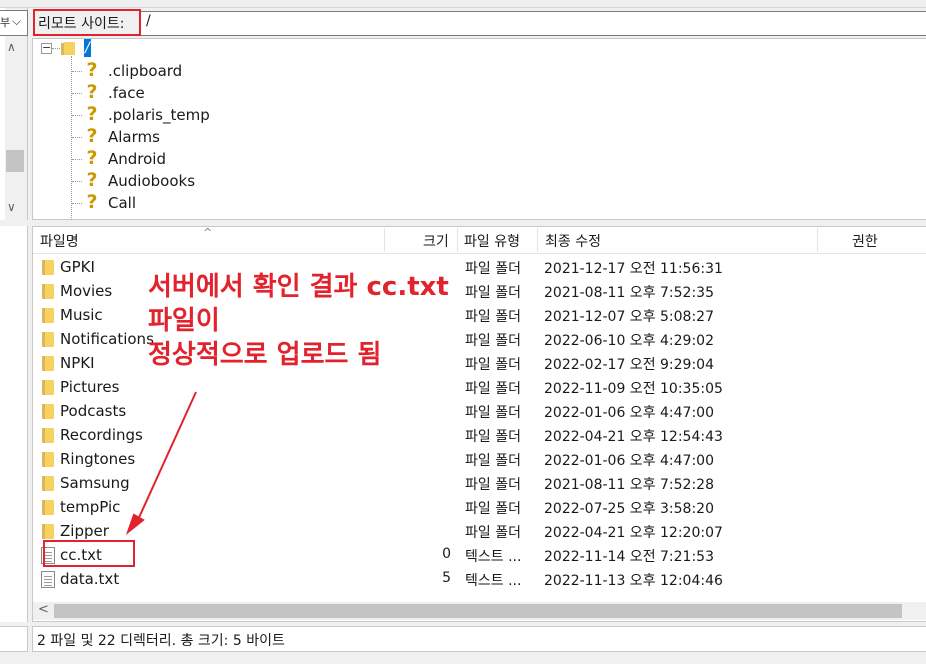 Image resolution: width=926 pixels, height=664 pixels. What do you see at coordinates (298, 321) in the screenshot?
I see `annotation-text: 서버에서 확인 결과 cc.txt 파일이 정상적으로 업로드 됨` at bounding box center [298, 321].